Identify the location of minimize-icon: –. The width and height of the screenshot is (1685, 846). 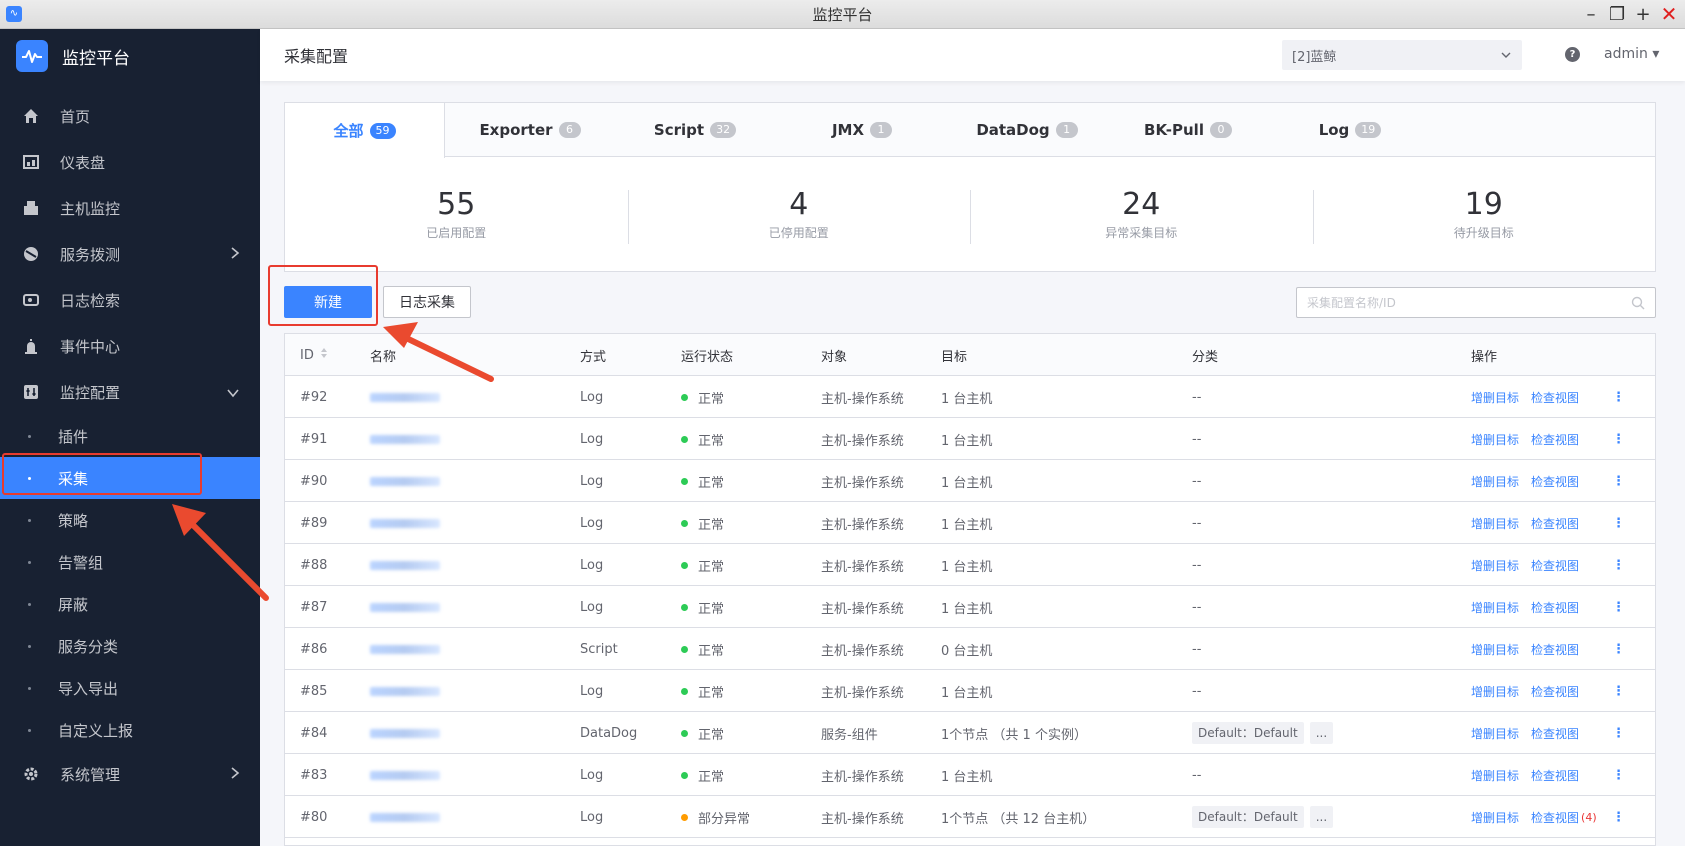
(1591, 14).